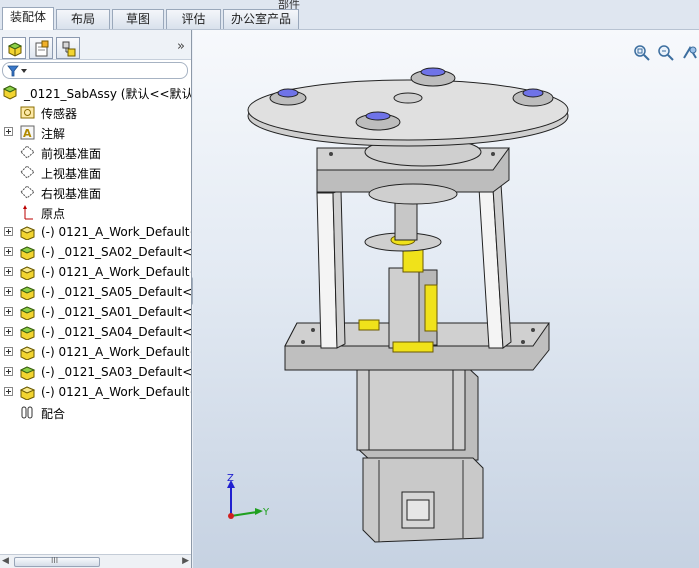 This screenshot has width=699, height=568. I want to click on feature-manager-icon, so click(15, 49).